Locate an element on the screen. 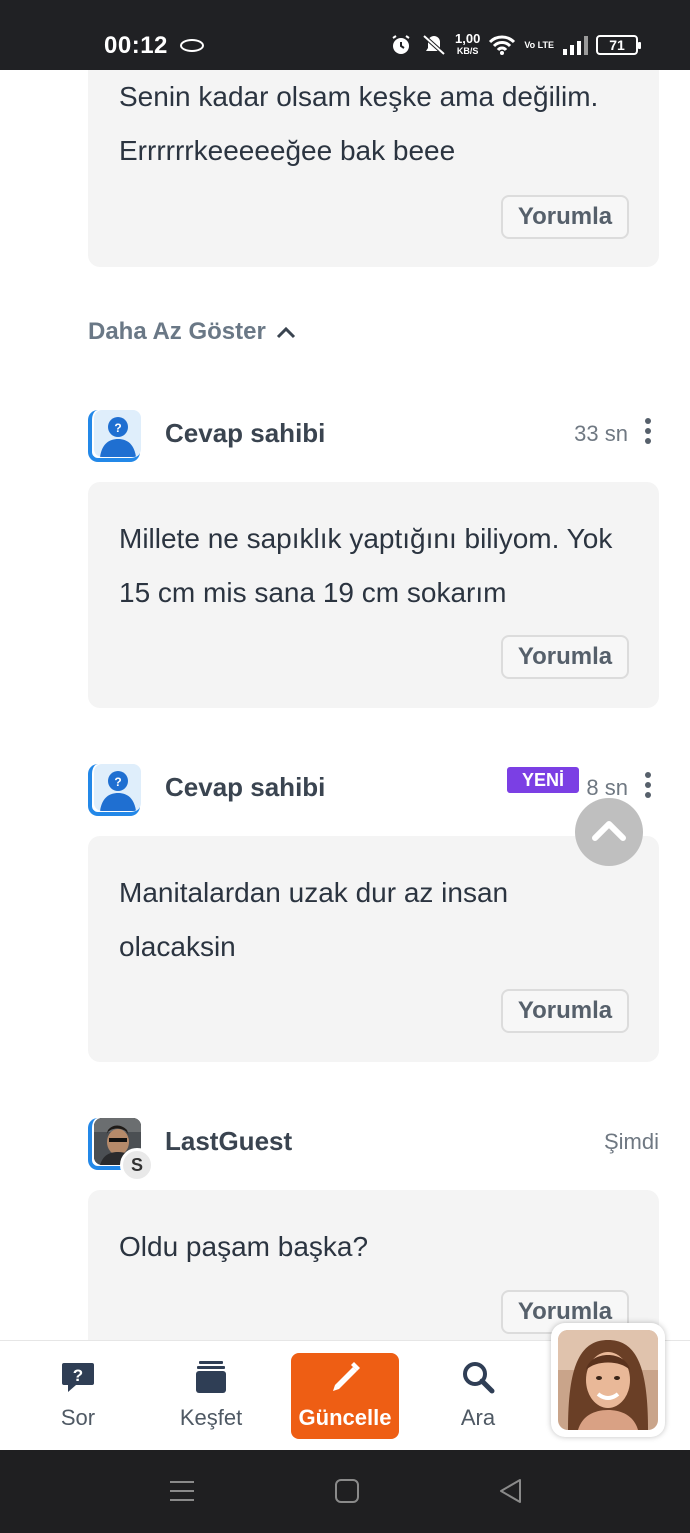 The width and height of the screenshot is (690, 1533). show-less-link: Daha Az Göster is located at coordinates (192, 332).